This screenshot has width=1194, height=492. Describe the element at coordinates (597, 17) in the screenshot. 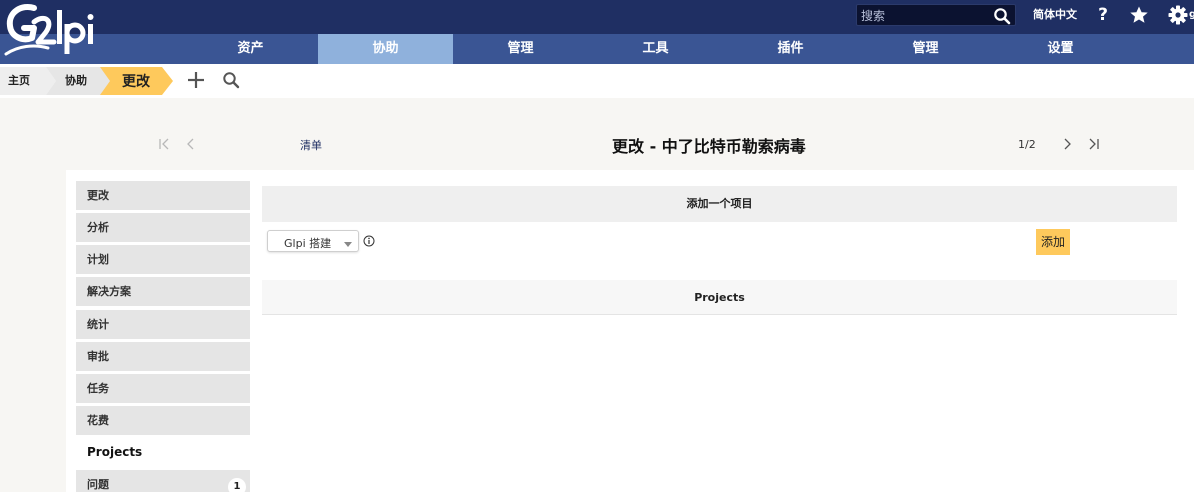

I see `top-bar: 简体中文 ? g` at that location.